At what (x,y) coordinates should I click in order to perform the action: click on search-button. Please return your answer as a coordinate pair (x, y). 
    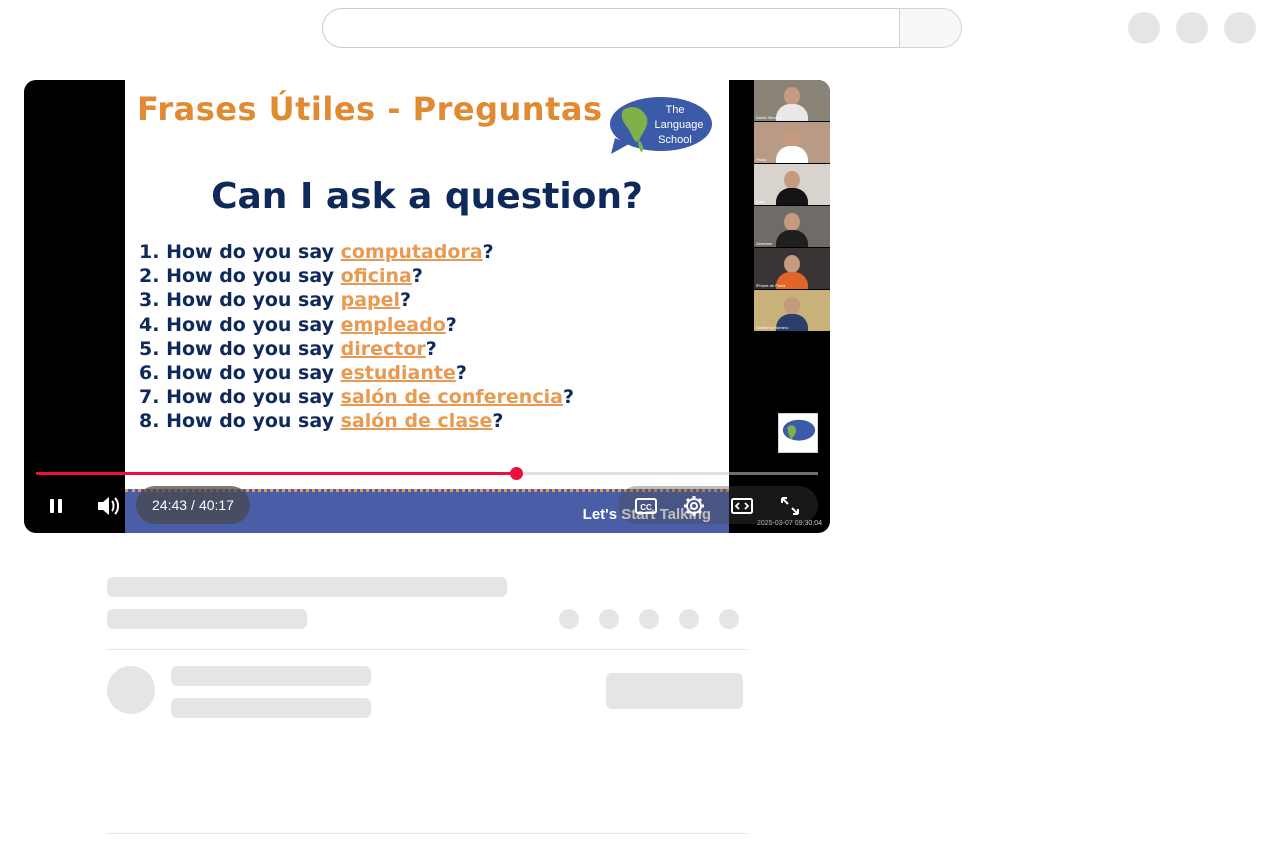
    Looking at the image, I should click on (930, 28).